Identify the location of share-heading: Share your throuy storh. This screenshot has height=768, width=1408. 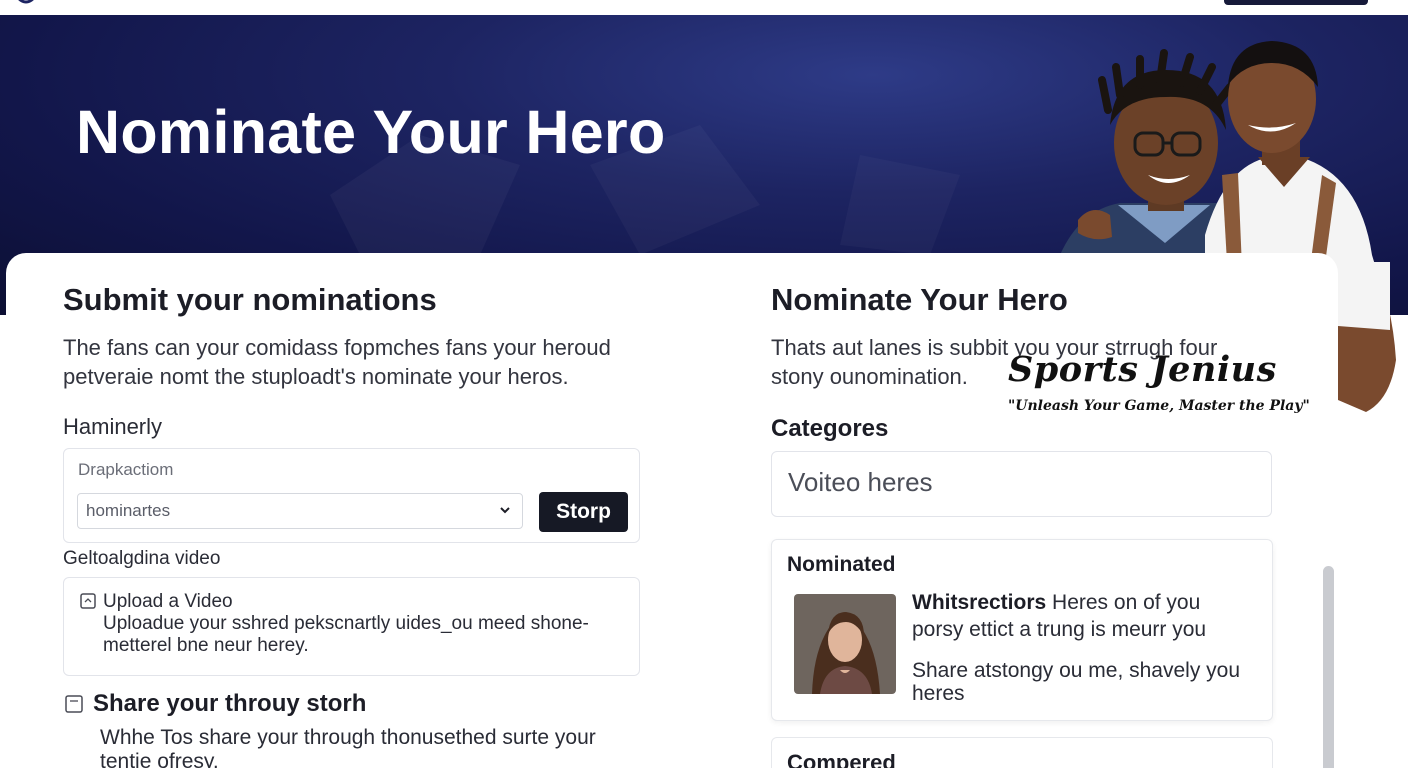
(229, 704).